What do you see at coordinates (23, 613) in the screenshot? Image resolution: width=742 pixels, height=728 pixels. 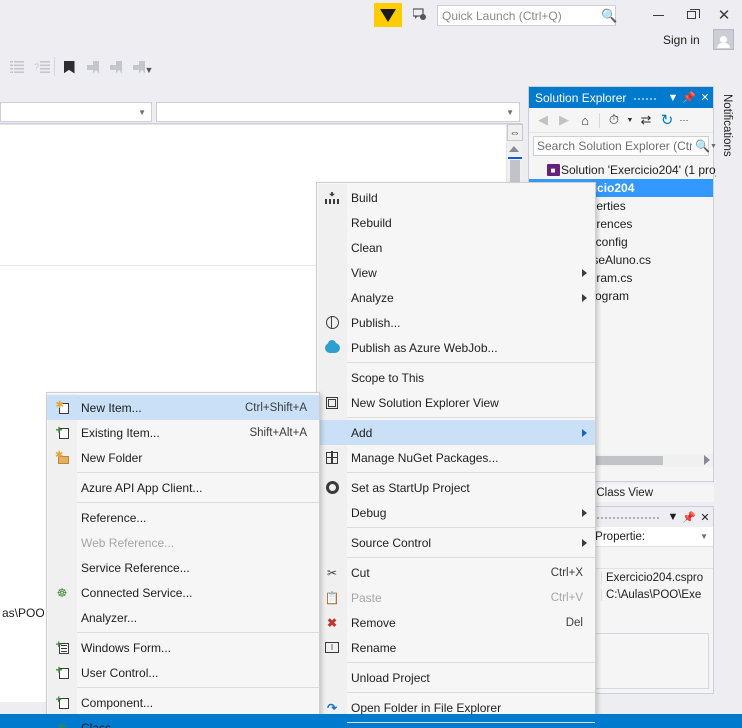 I see `editor-text-fragment: as\POO` at bounding box center [23, 613].